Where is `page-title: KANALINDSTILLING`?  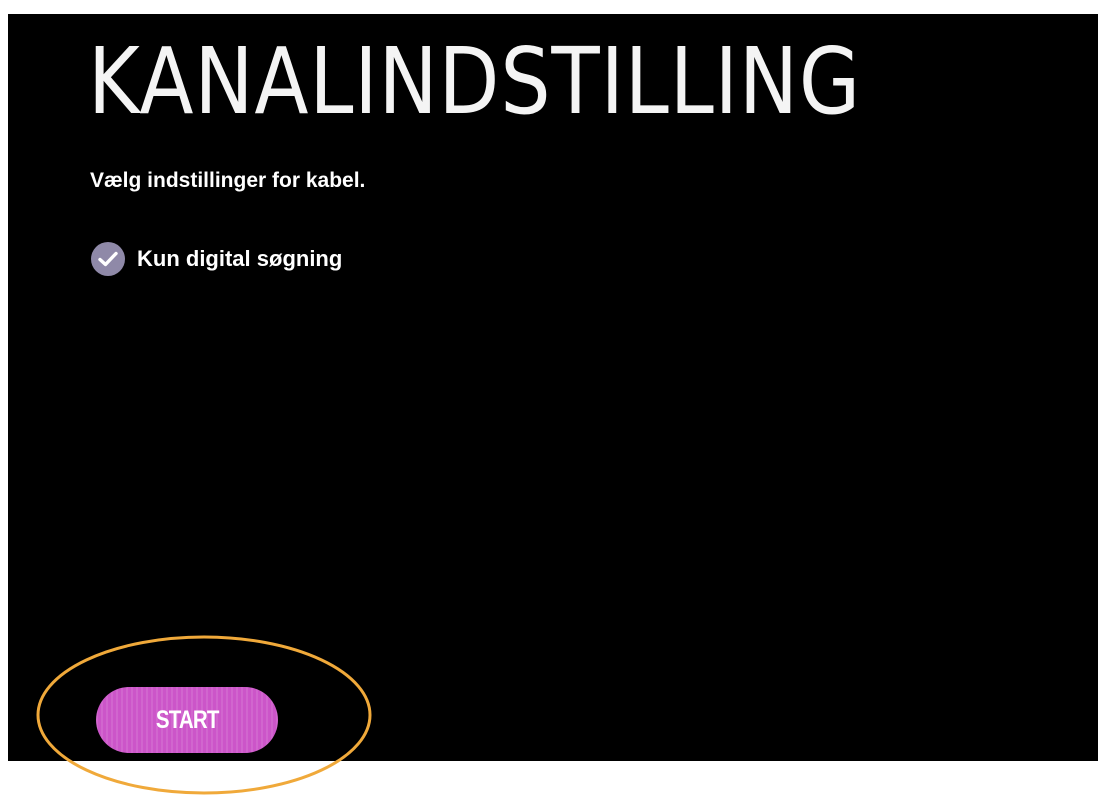
page-title: KANALINDSTILLING is located at coordinates (475, 81).